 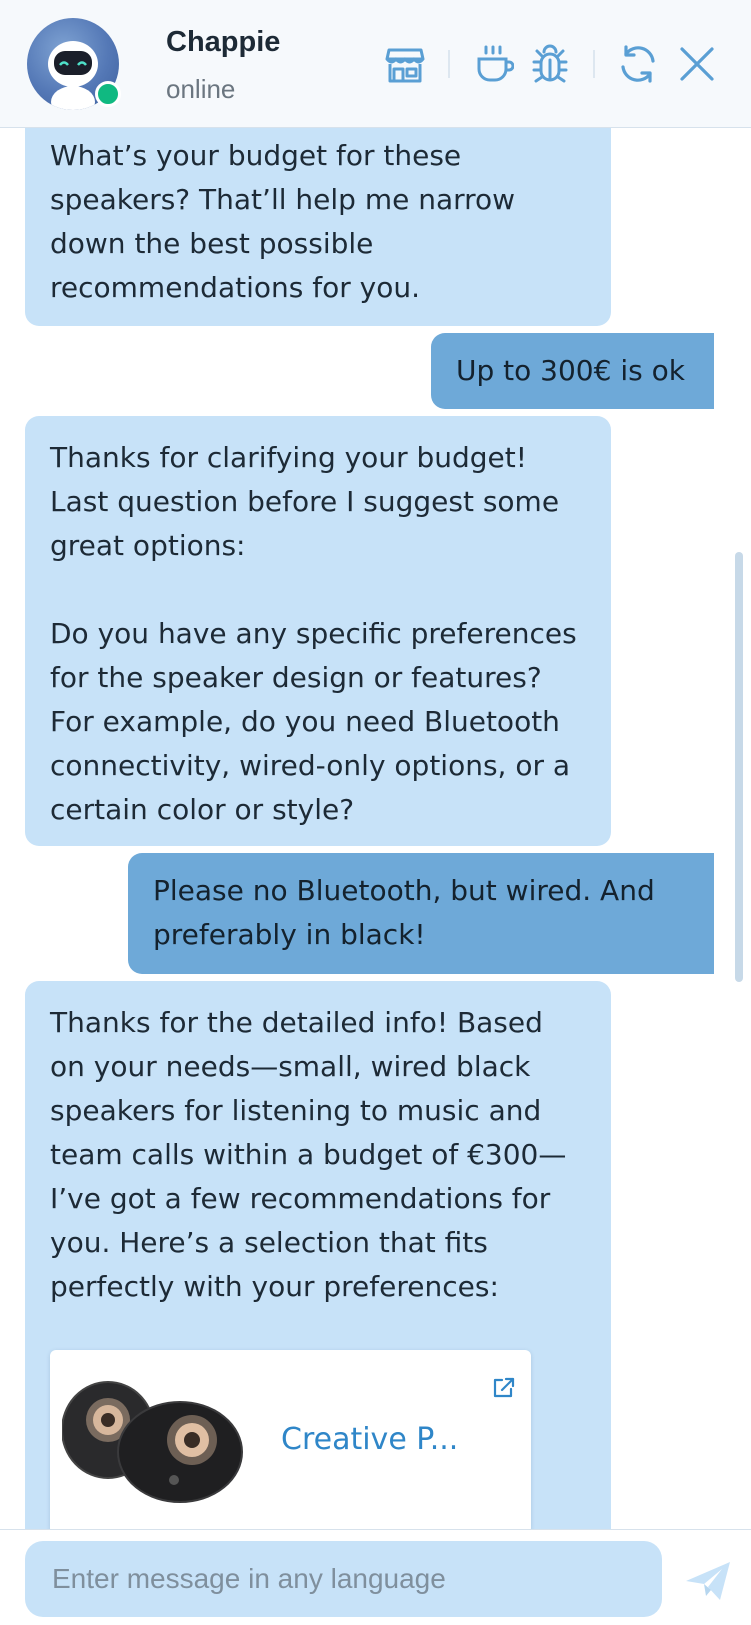 I want to click on store-icon, so click(x=405, y=64).